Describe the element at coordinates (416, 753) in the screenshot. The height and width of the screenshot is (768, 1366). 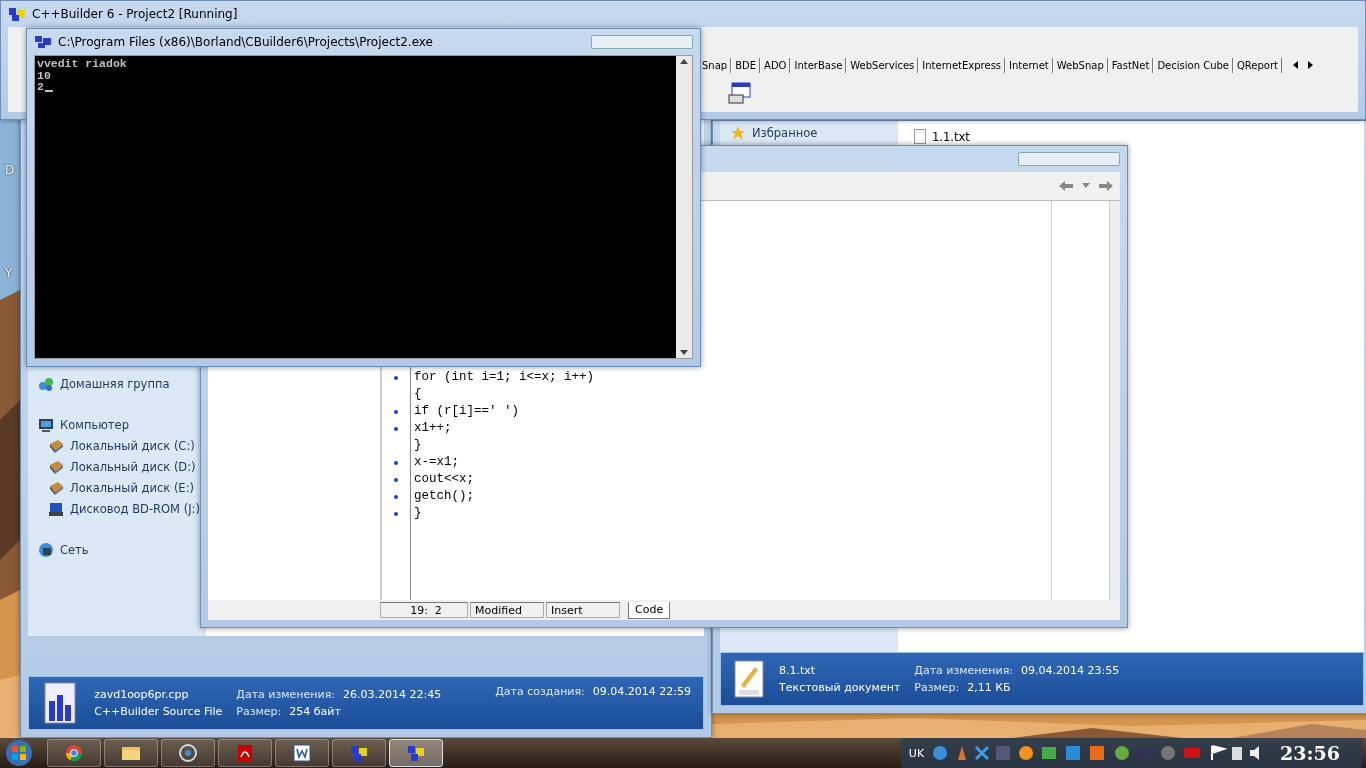
I see `taskbar-button` at that location.